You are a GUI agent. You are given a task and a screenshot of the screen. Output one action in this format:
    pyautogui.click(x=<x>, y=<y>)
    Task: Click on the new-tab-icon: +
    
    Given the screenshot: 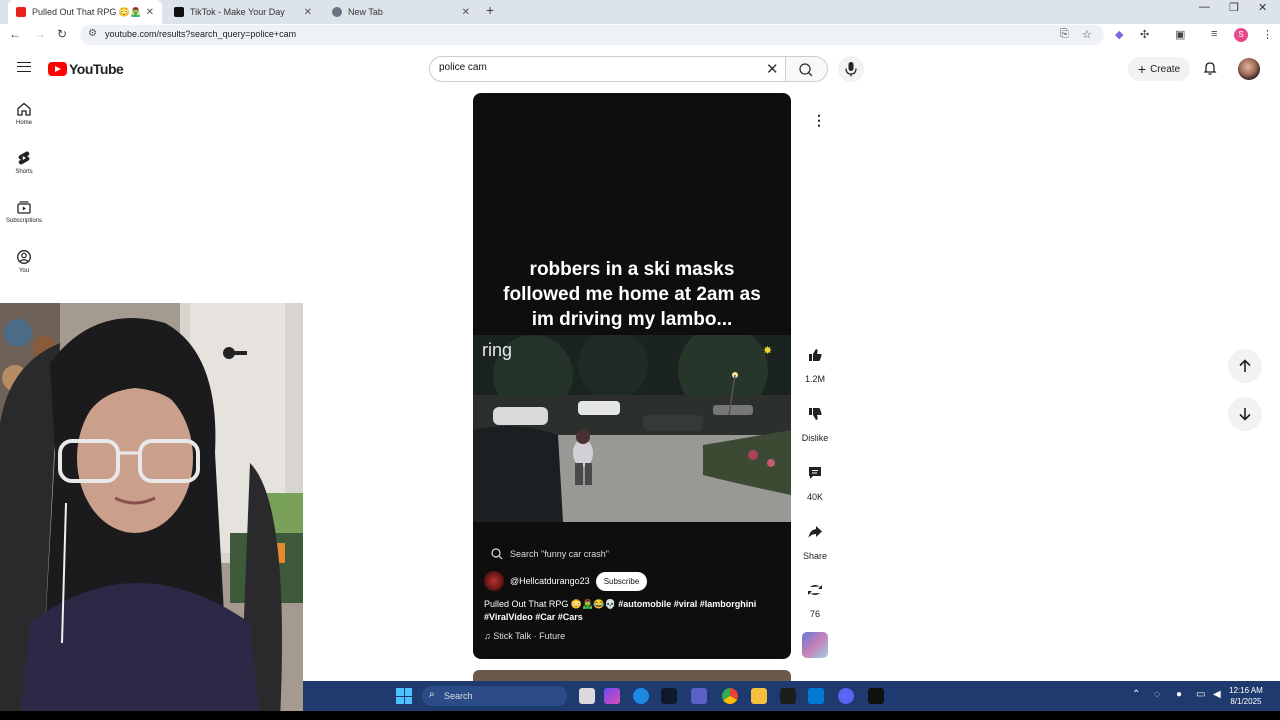 What is the action you would take?
    pyautogui.click(x=490, y=10)
    